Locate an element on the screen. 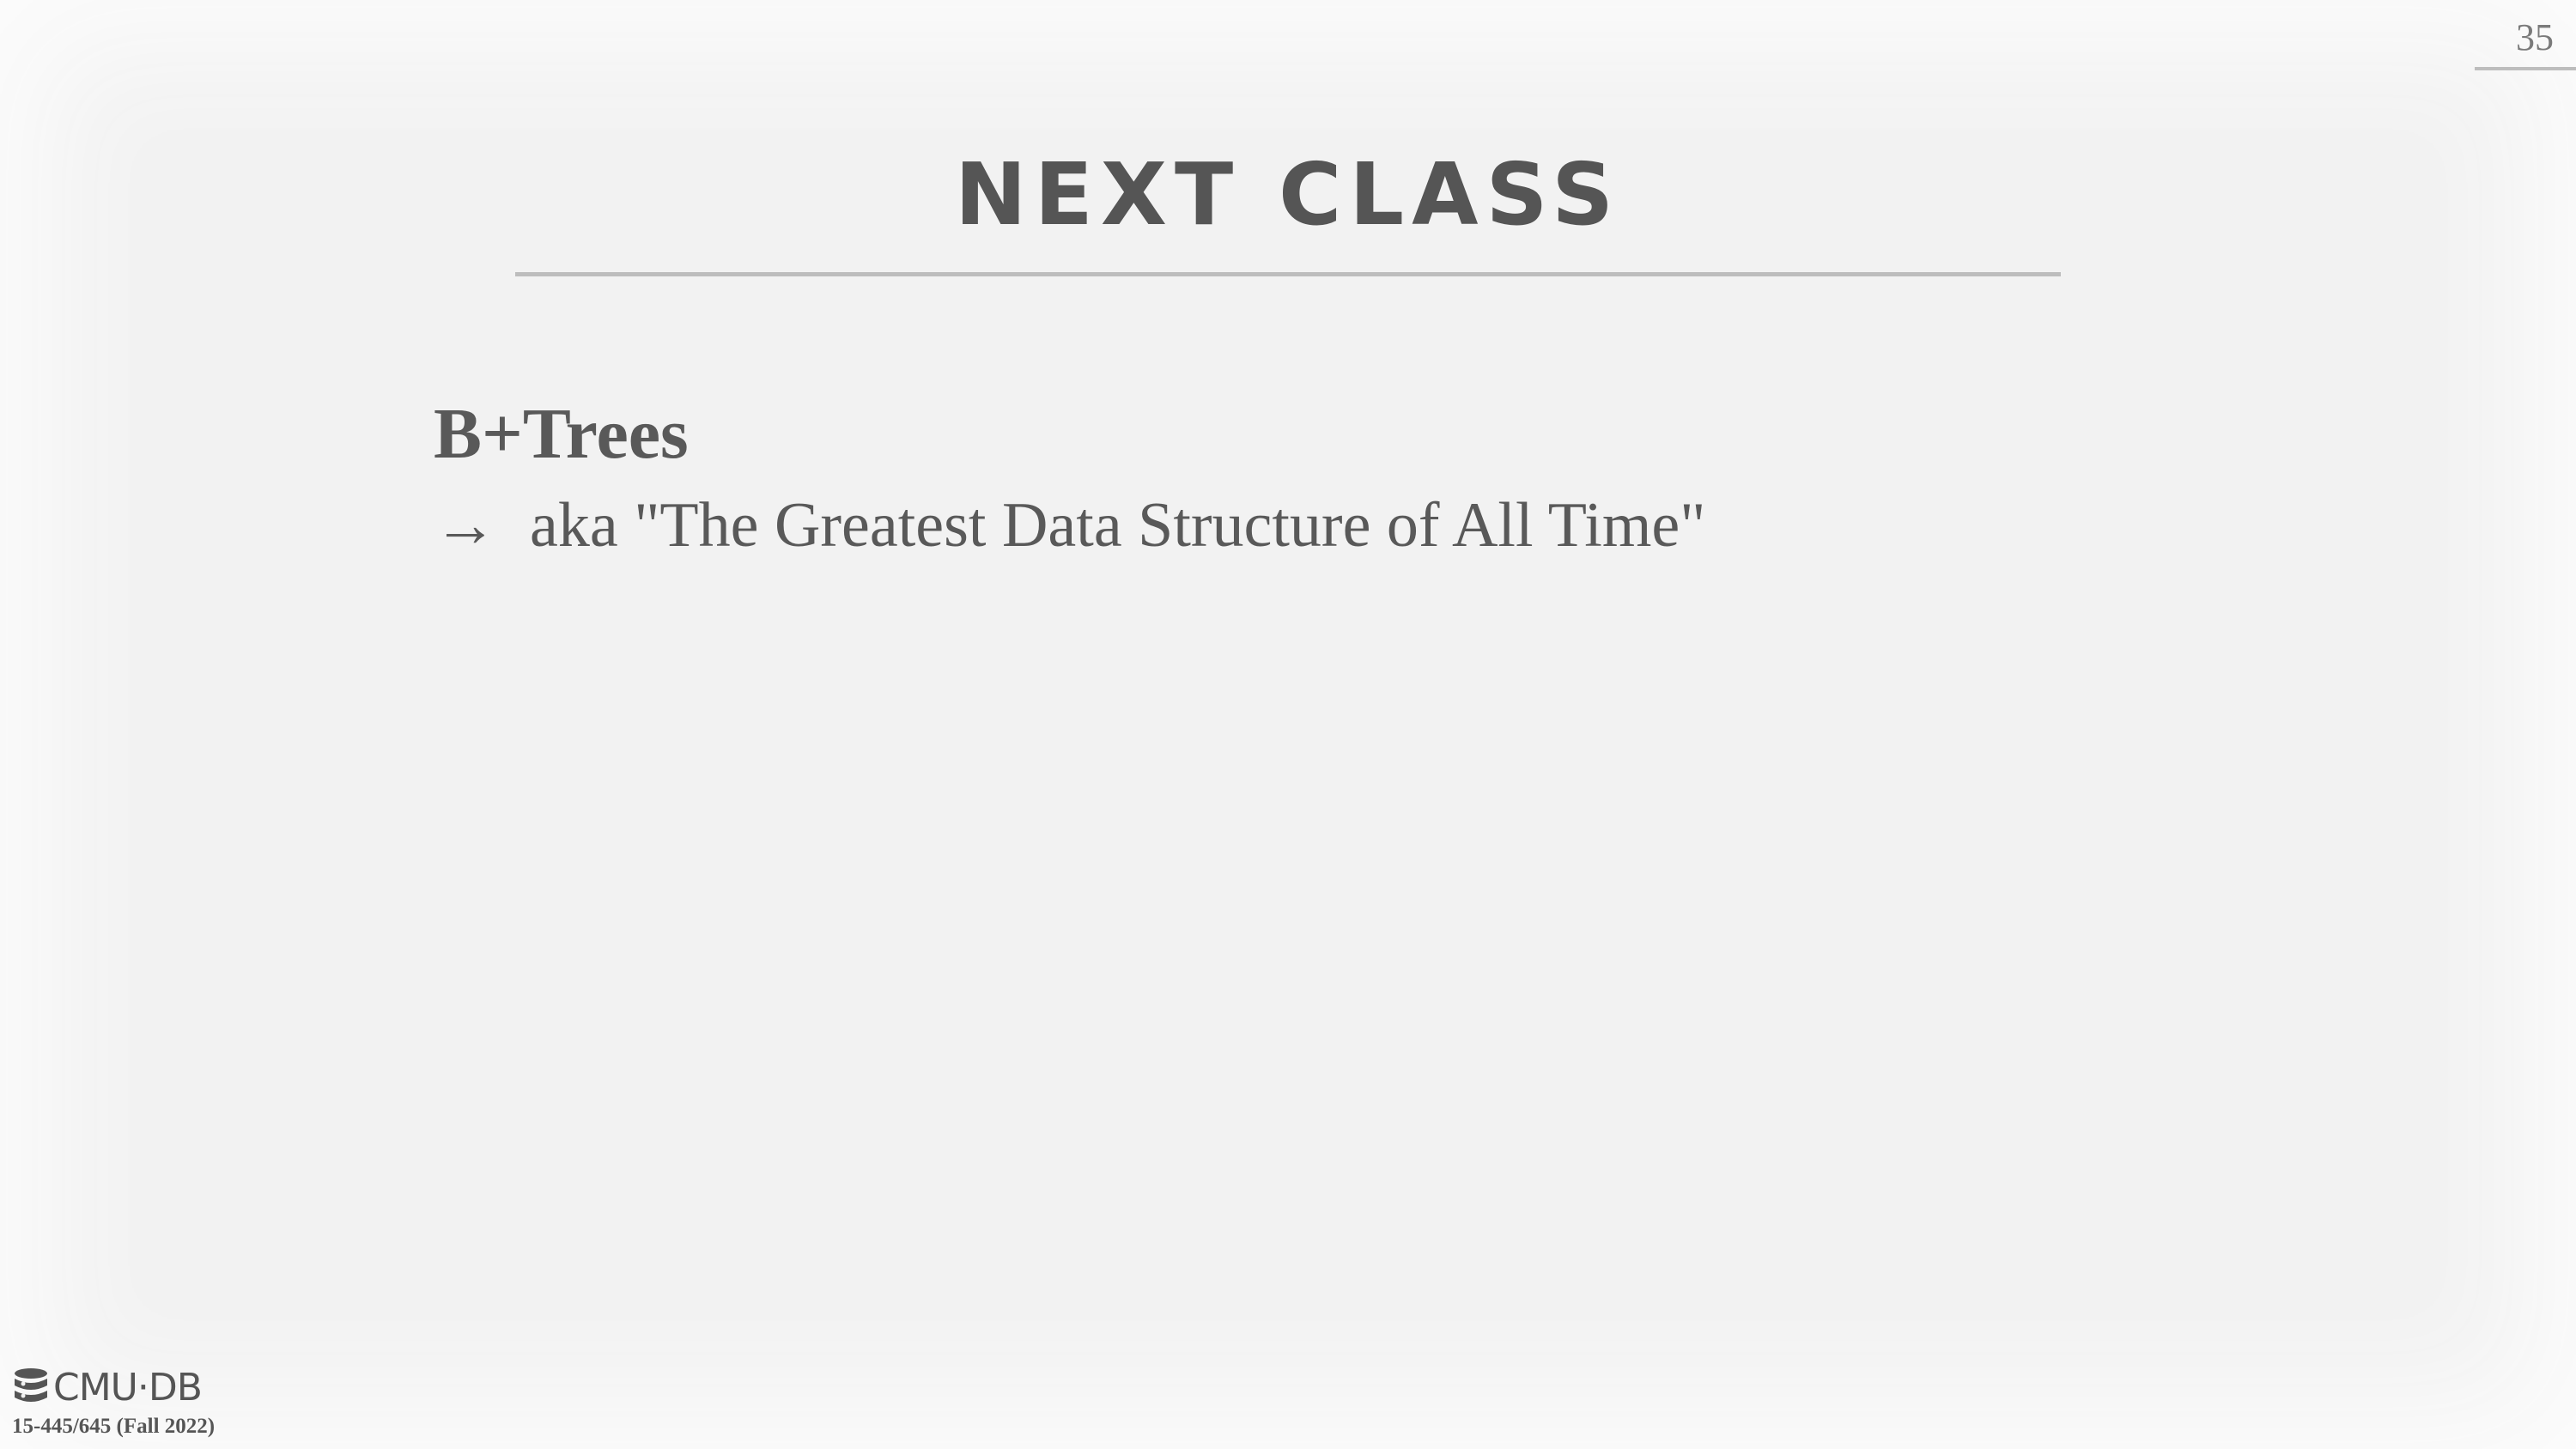 The image size is (2576, 1449). slide-title: NEXT CLASS is located at coordinates (1288, 194).